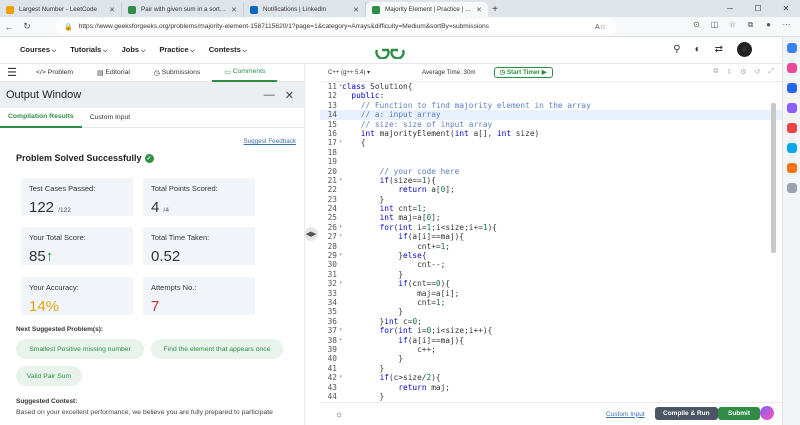 The width and height of the screenshot is (800, 425). Describe the element at coordinates (54, 73) in the screenshot. I see `tab-problem: </> Problem` at that location.